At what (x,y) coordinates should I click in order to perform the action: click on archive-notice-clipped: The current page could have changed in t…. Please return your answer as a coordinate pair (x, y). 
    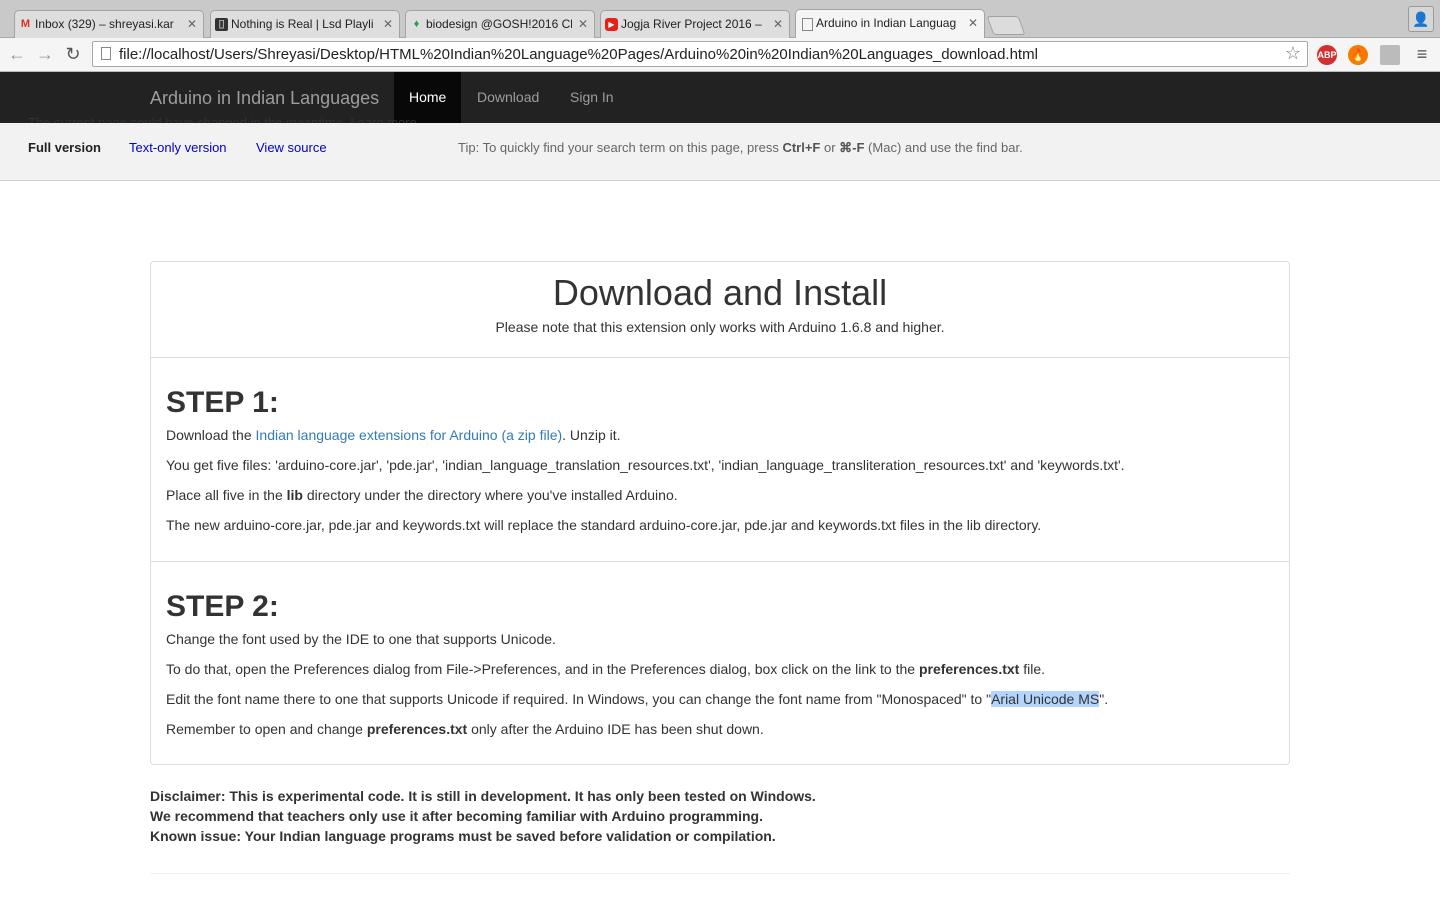
    Looking at the image, I should click on (222, 117).